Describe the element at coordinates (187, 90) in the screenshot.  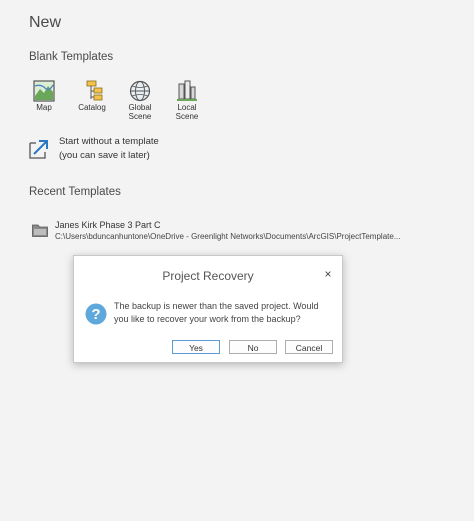
I see `local-scene-icon` at that location.